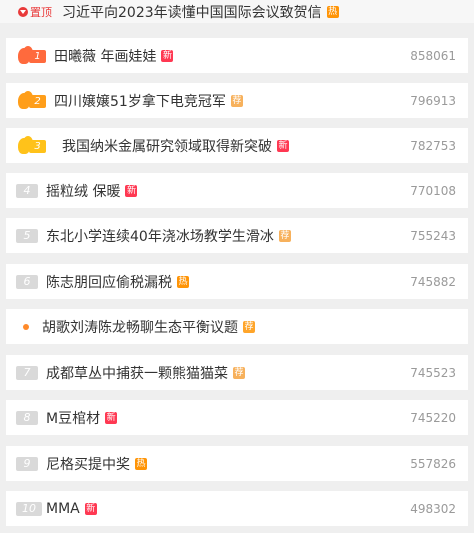 This screenshot has width=474, height=533. I want to click on list-item: 6 陈志朋回应偷税漏税 热 745882, so click(237, 281).